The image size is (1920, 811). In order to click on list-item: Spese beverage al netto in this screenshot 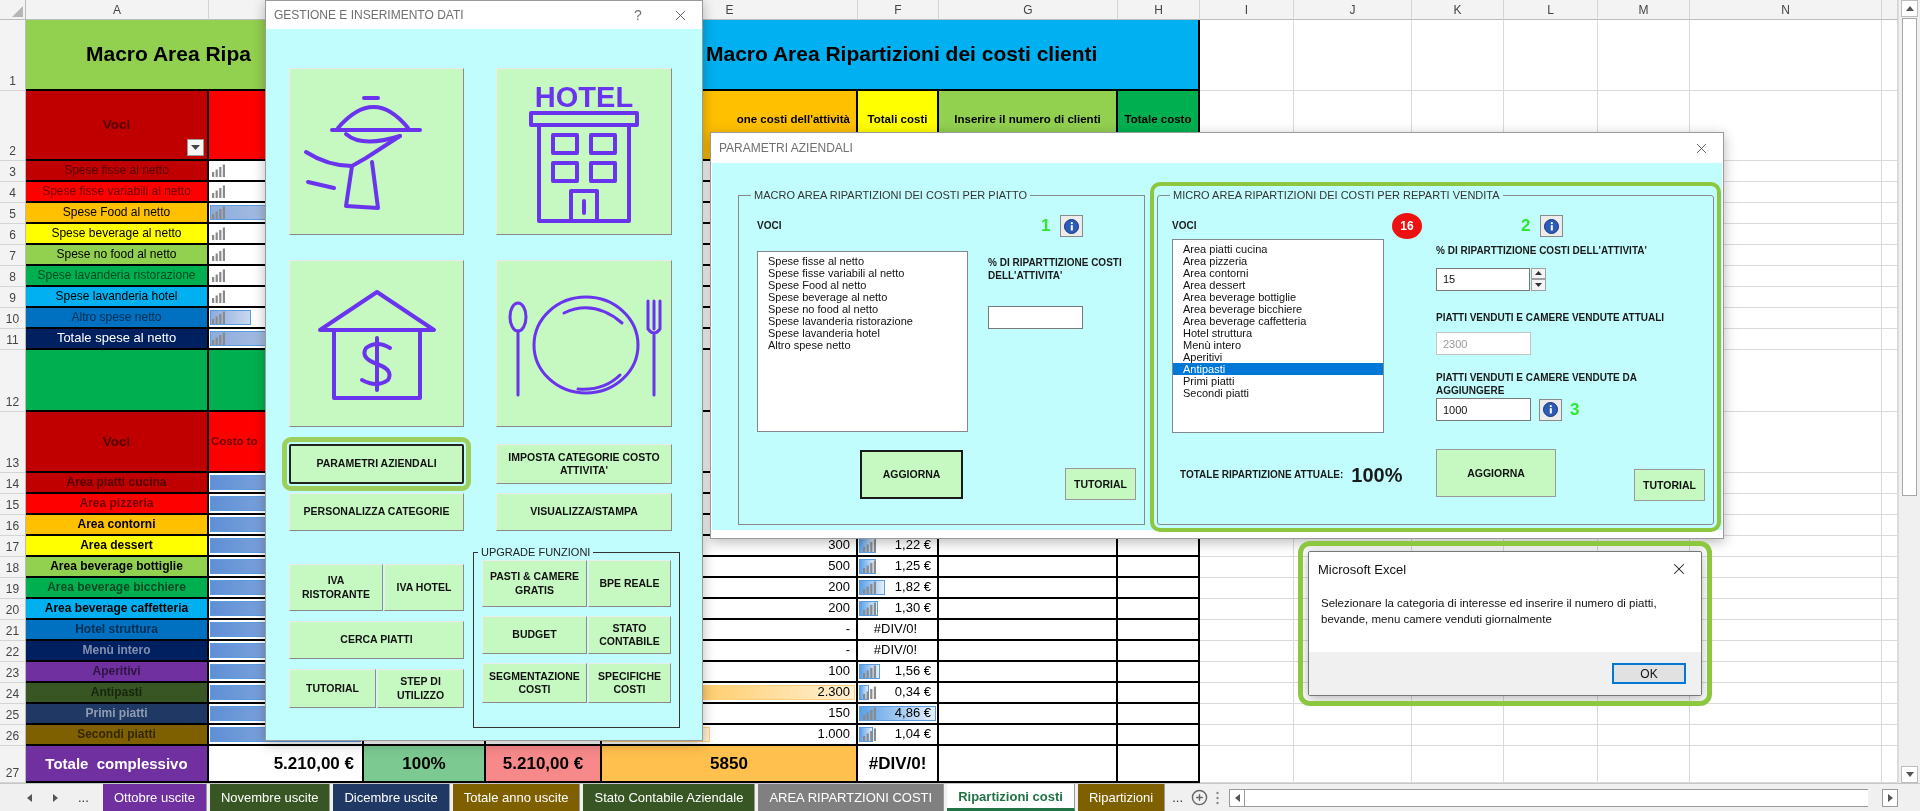, I will do `click(862, 297)`.